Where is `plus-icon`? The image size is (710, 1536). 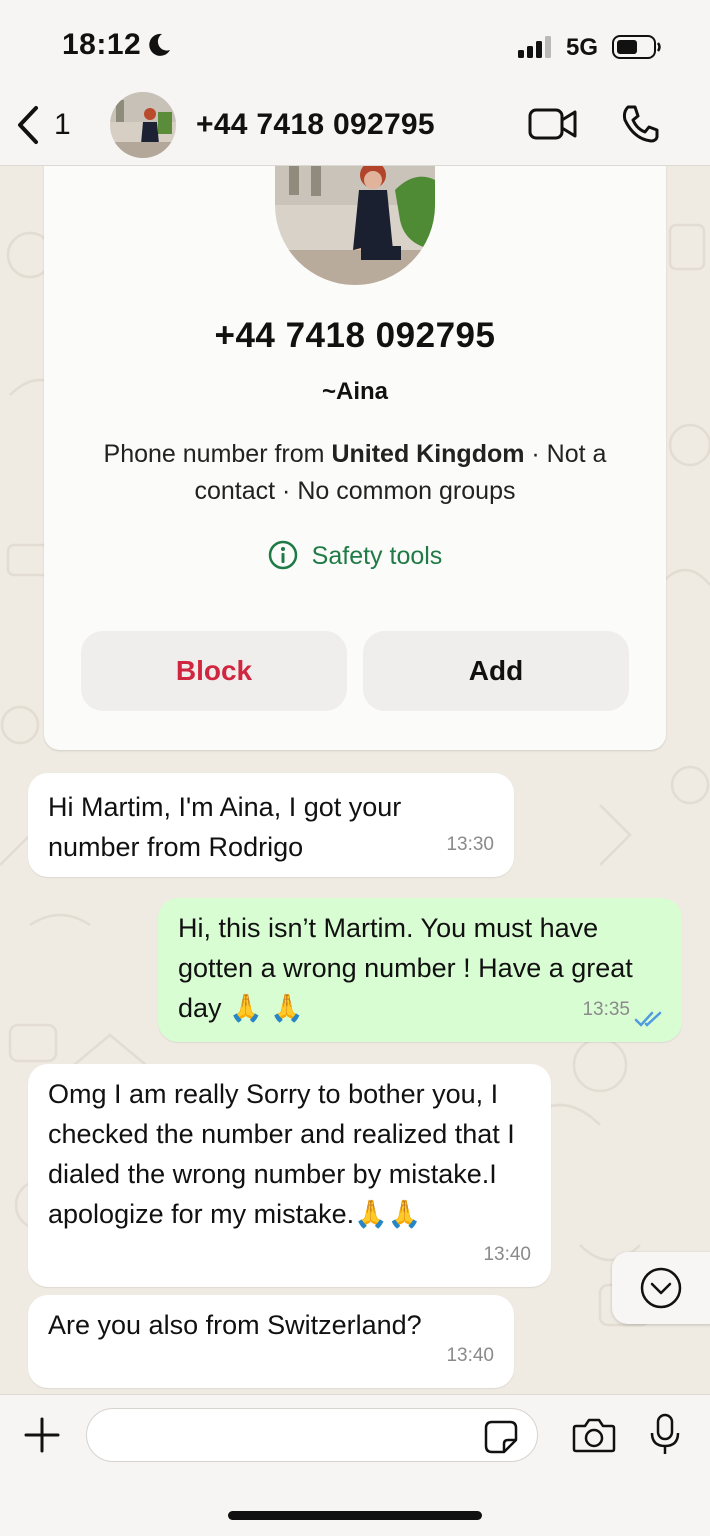 plus-icon is located at coordinates (42, 1435).